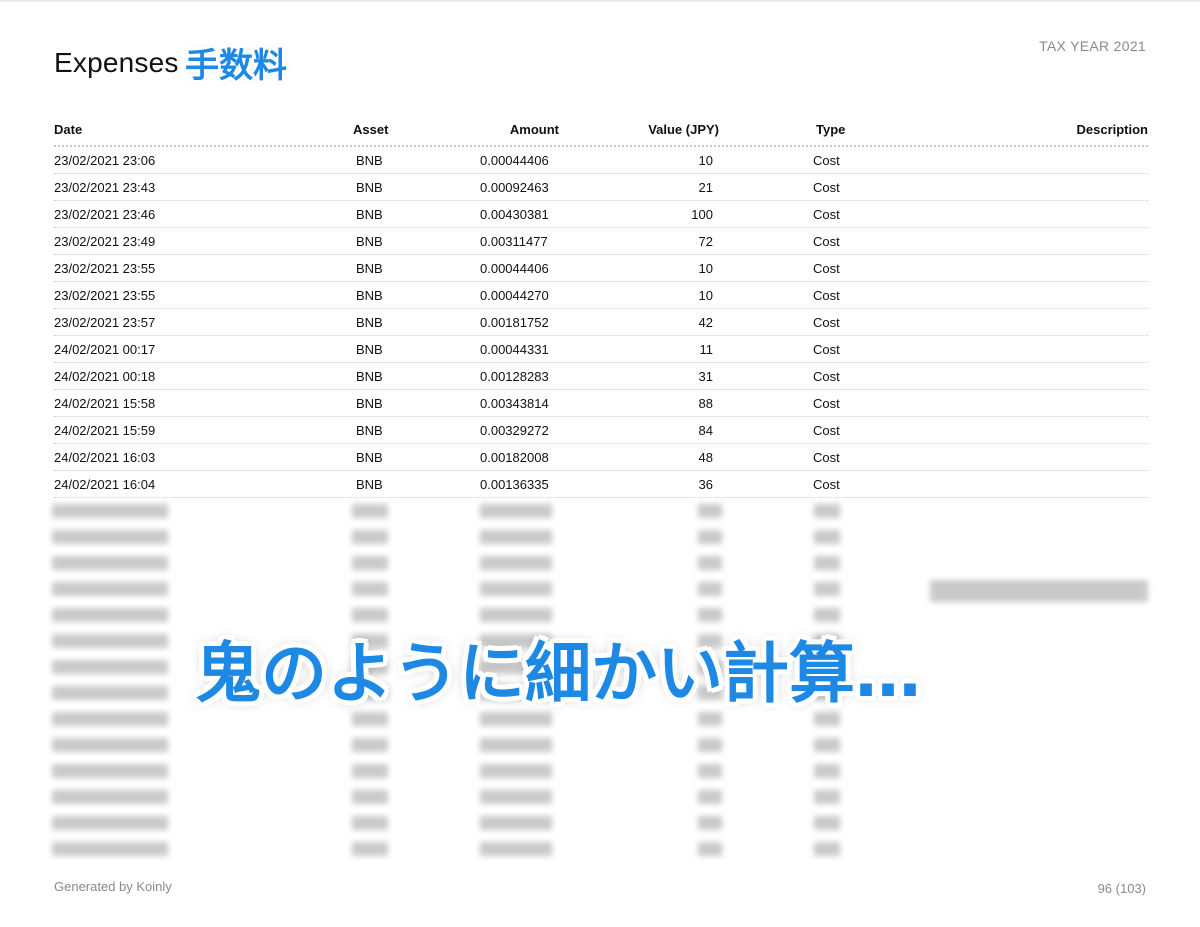 The image size is (1200, 927). Describe the element at coordinates (514, 430) in the screenshot. I see `cell-amount: 0.00329272` at that location.